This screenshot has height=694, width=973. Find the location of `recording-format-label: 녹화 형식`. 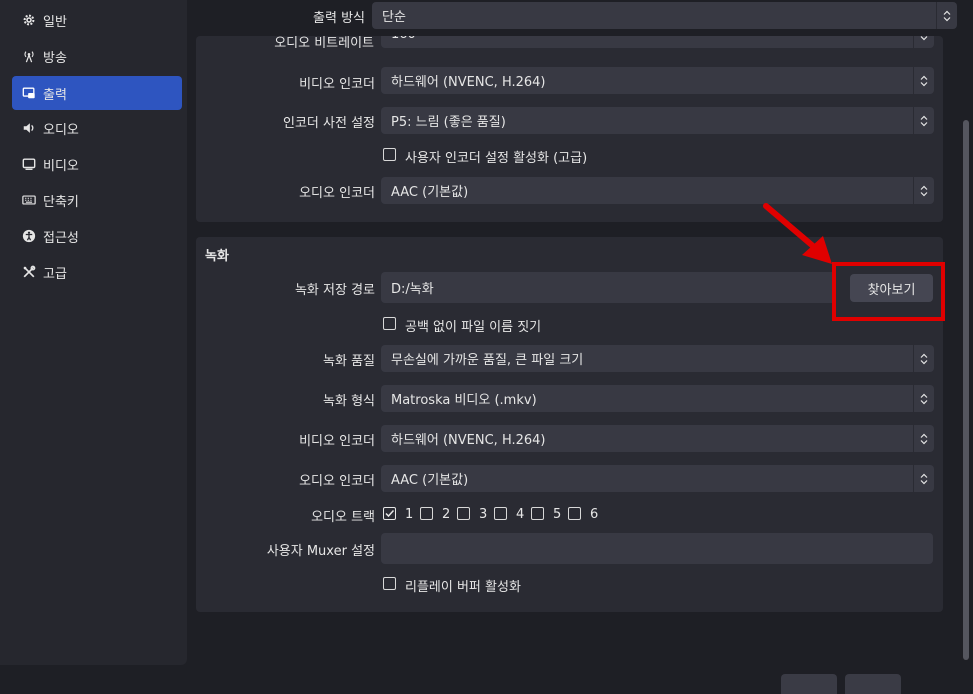

recording-format-label: 녹화 형식 is located at coordinates (349, 401).